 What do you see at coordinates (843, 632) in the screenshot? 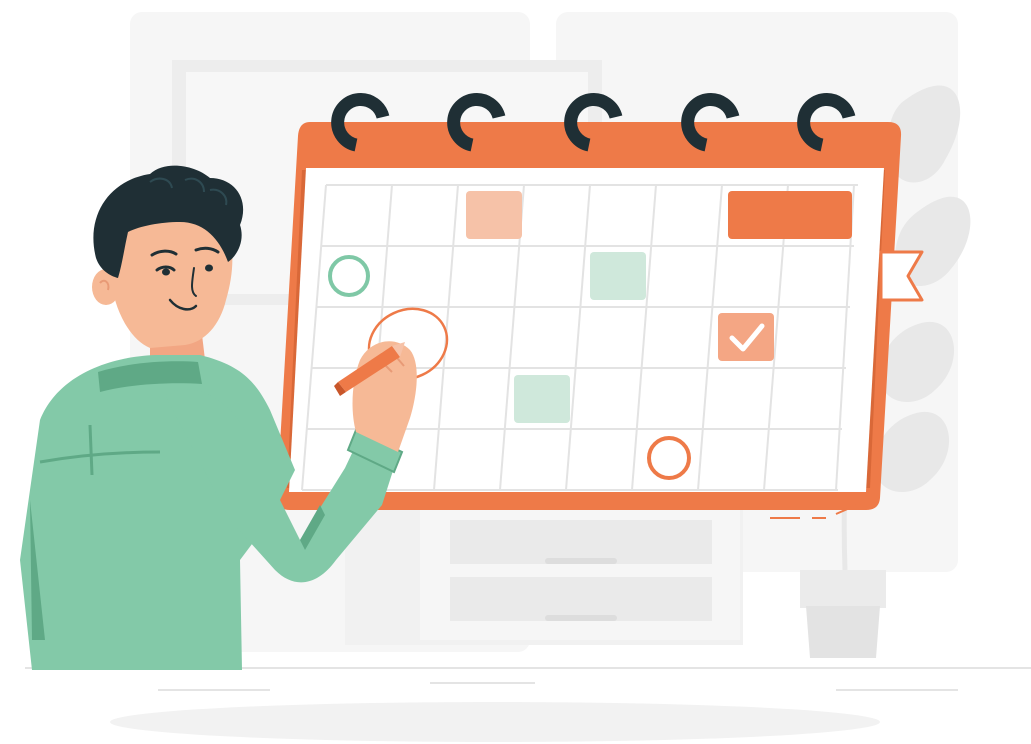
I see `plant-pot` at bounding box center [843, 632].